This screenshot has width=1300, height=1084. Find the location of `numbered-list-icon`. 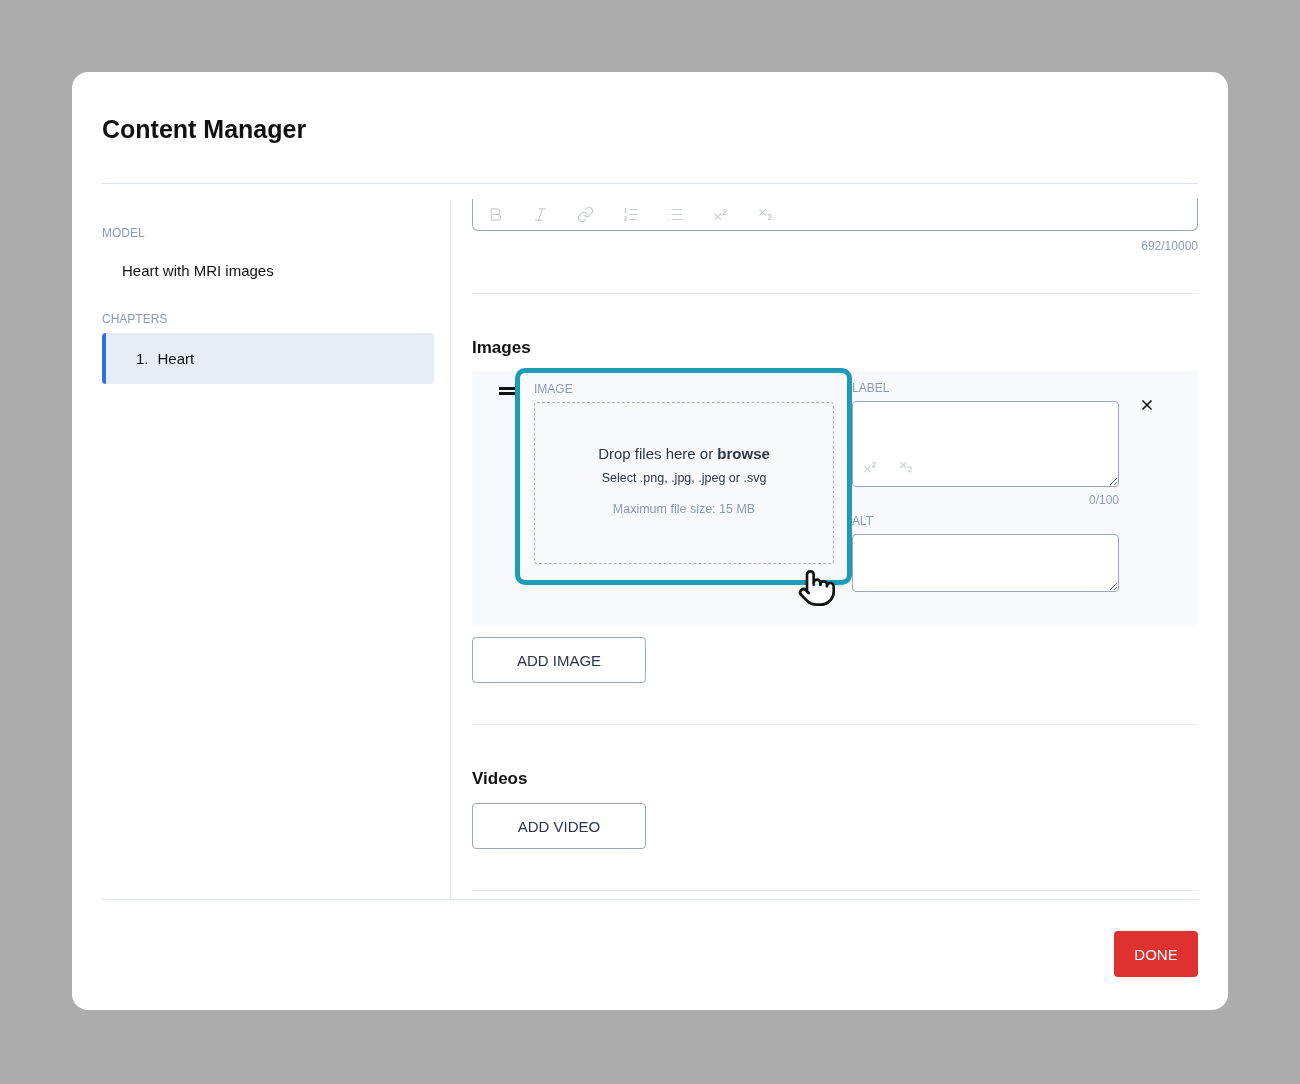

numbered-list-icon is located at coordinates (630, 214).